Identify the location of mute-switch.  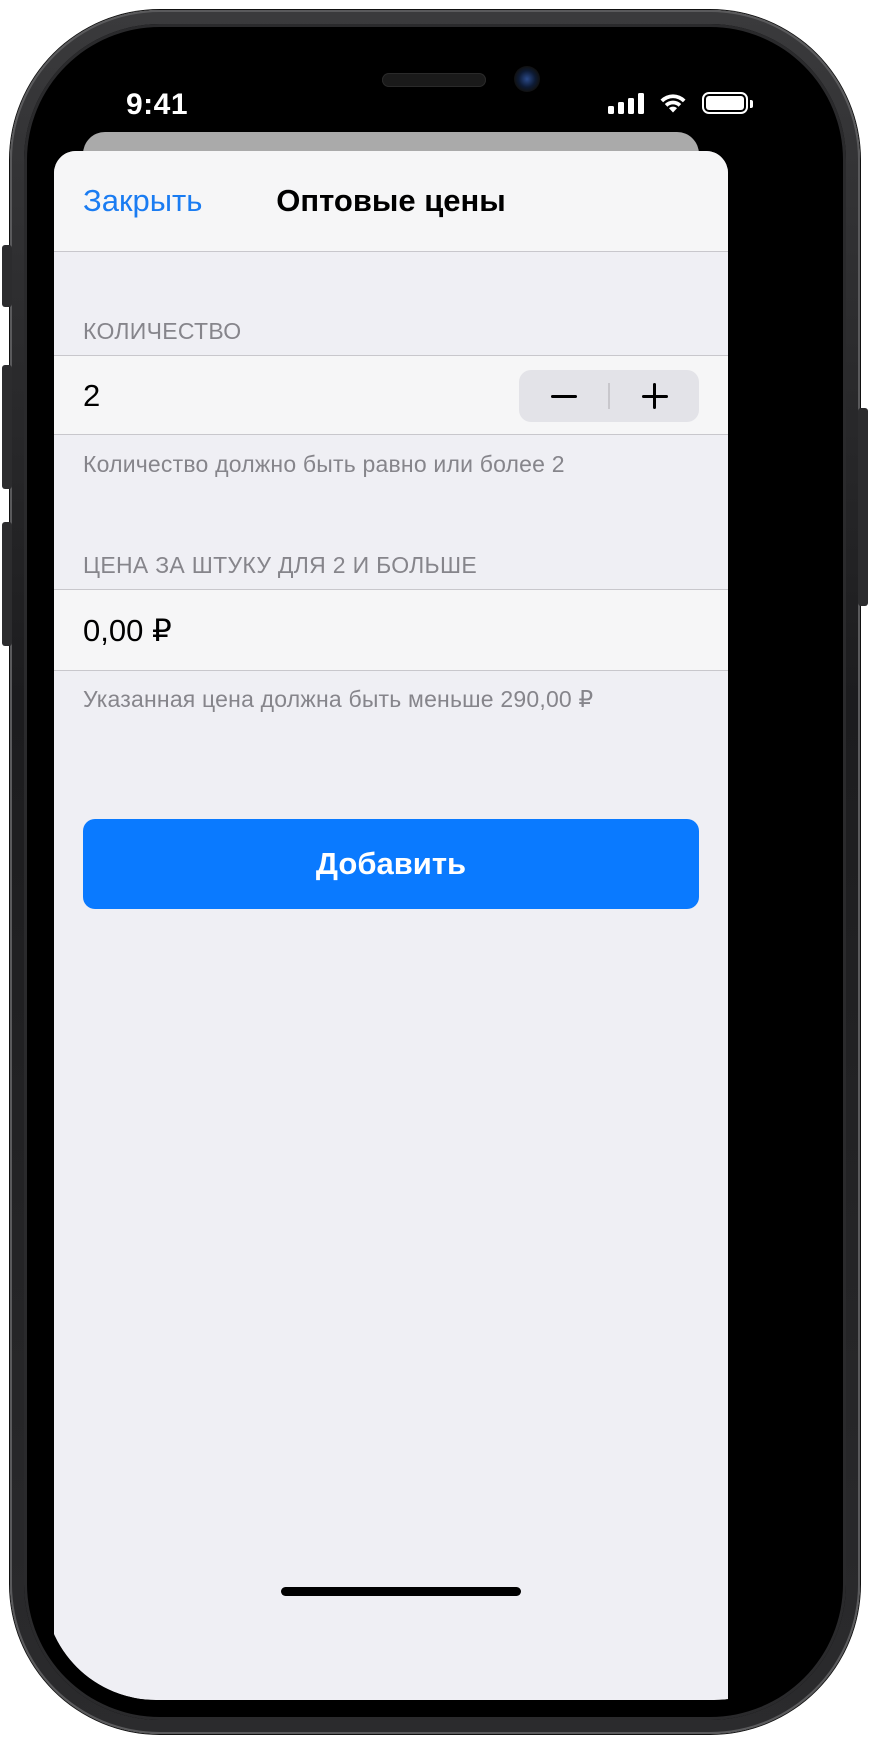
(7, 276).